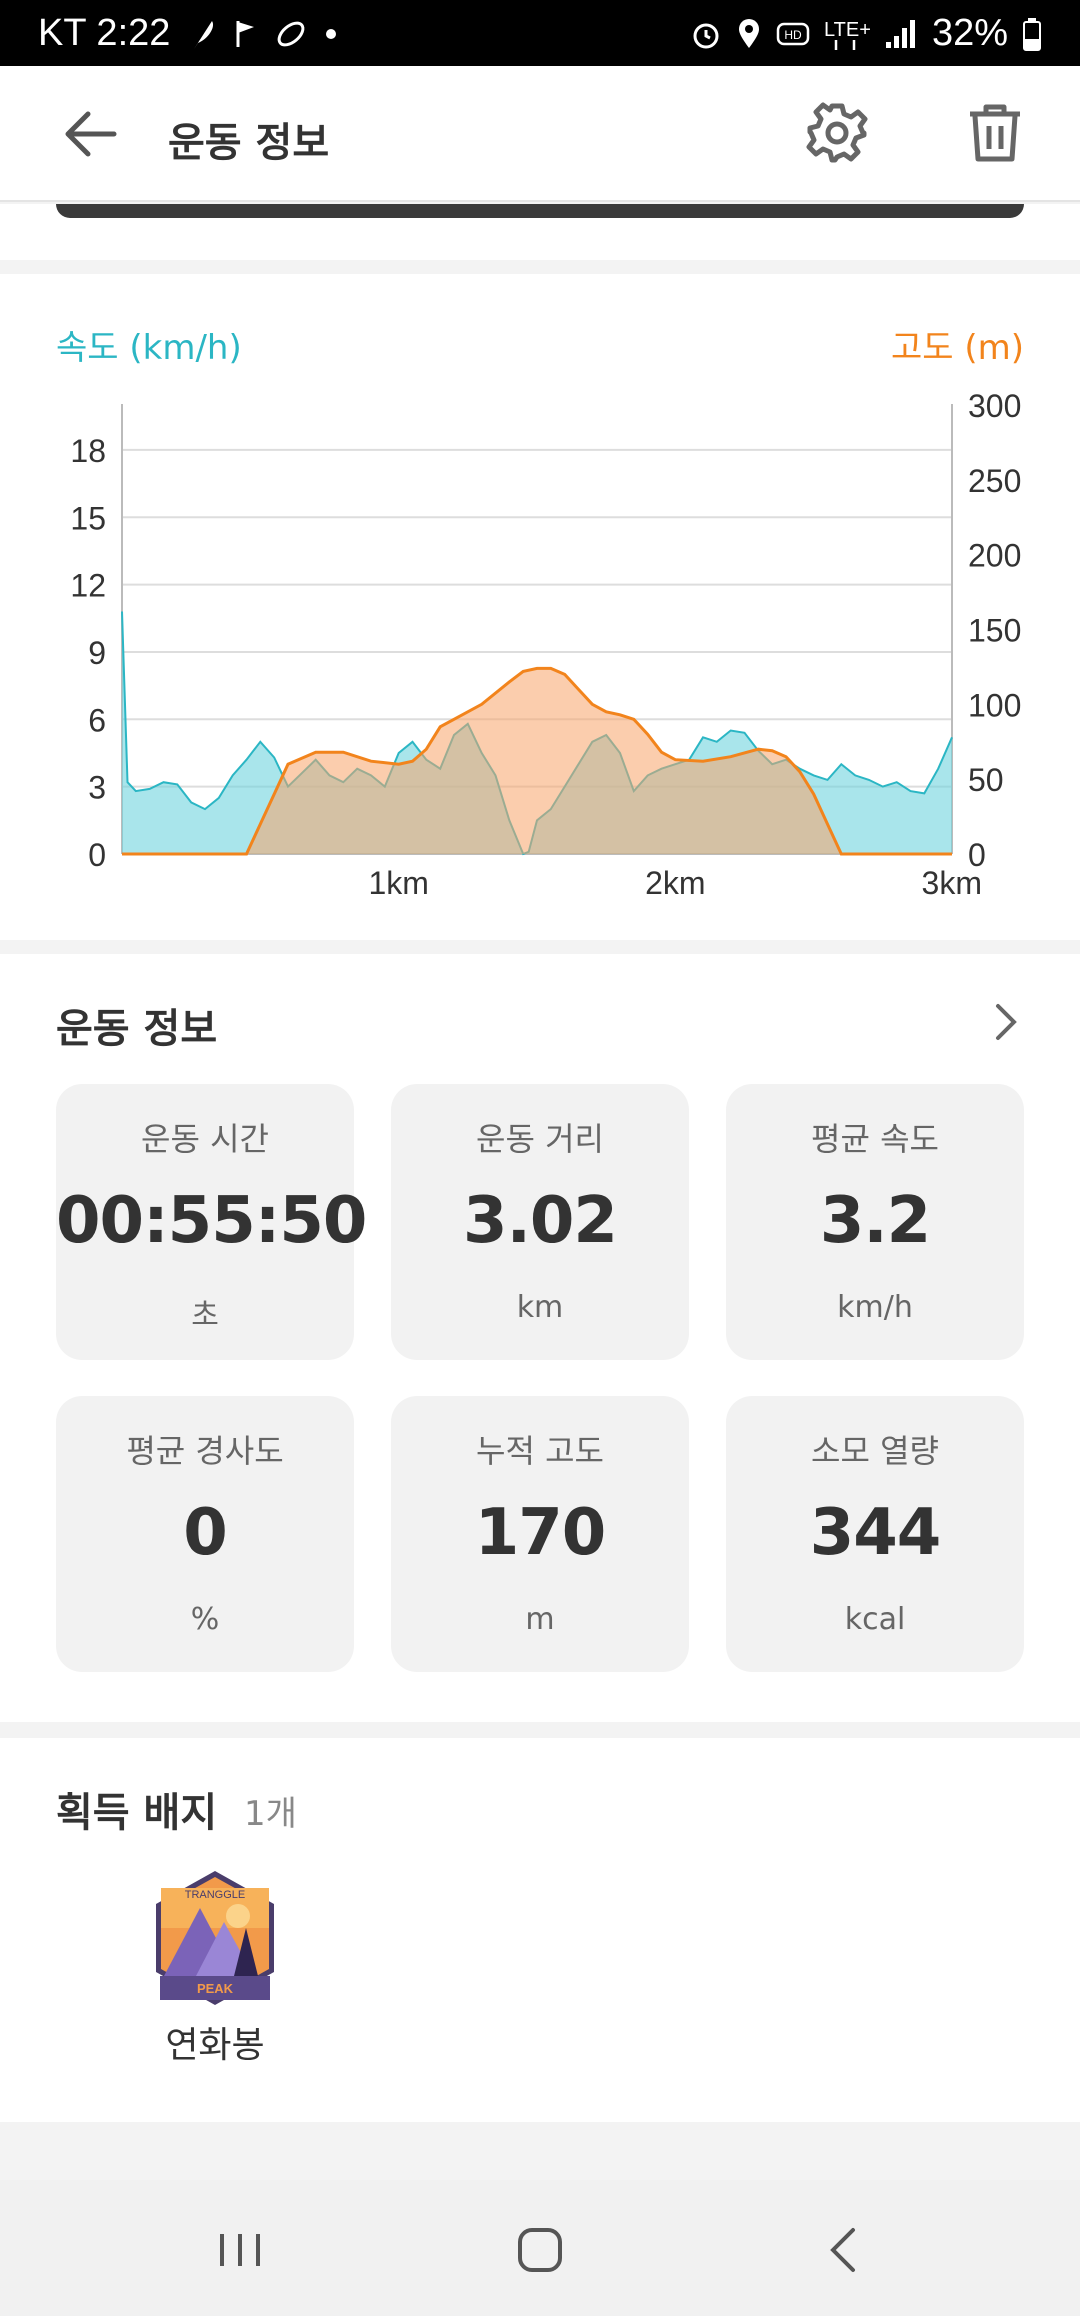 The height and width of the screenshot is (2316, 1080). I want to click on feather-icon, so click(204, 34).